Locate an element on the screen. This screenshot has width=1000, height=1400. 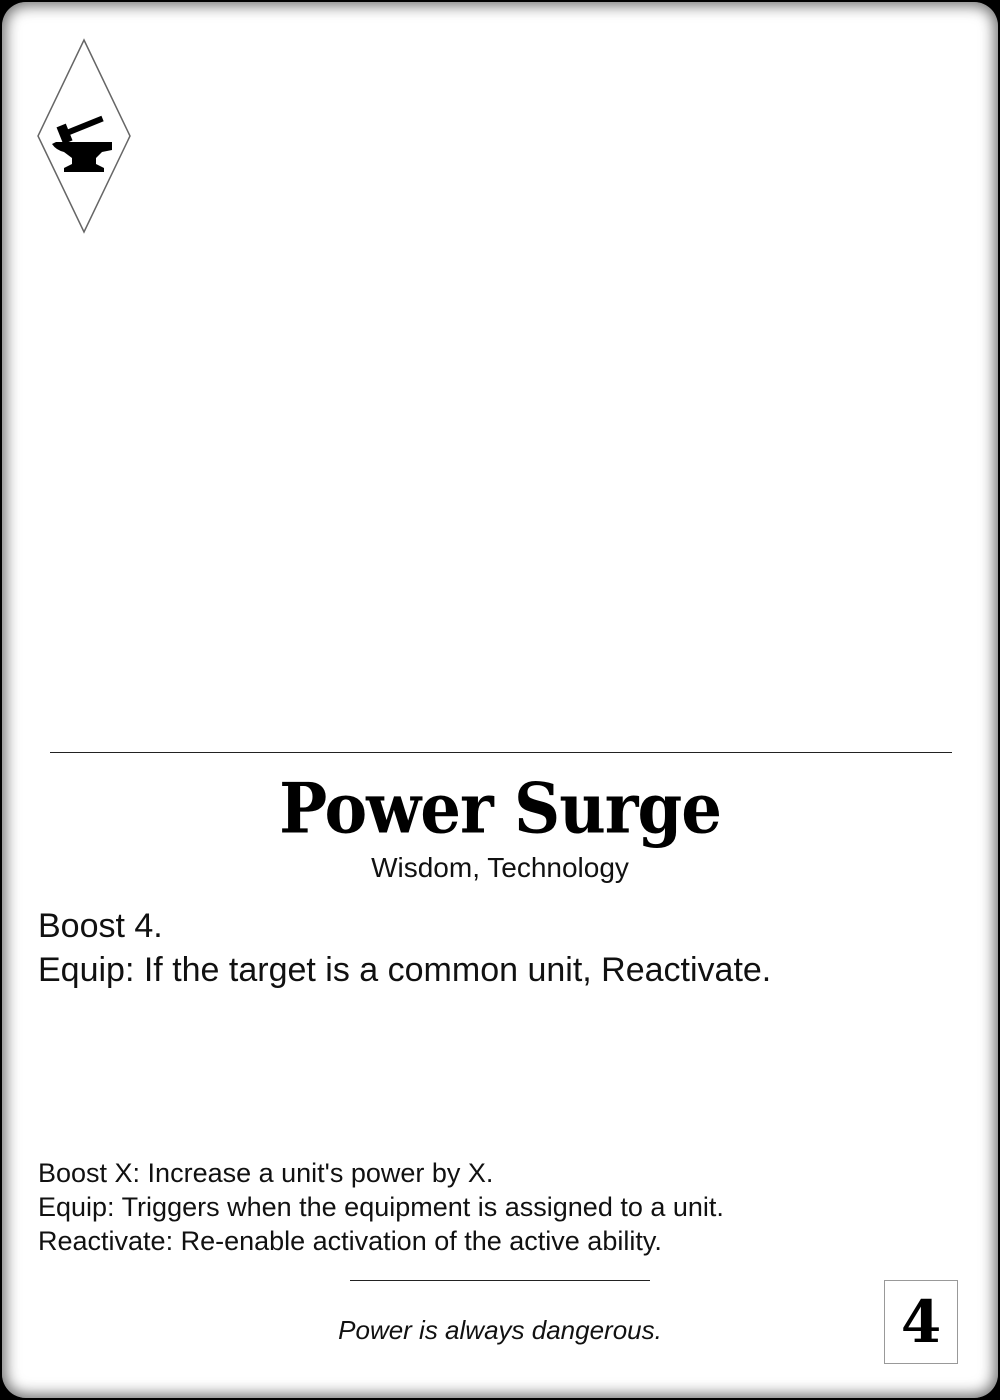
card-title: Power Surge is located at coordinates (500, 809).